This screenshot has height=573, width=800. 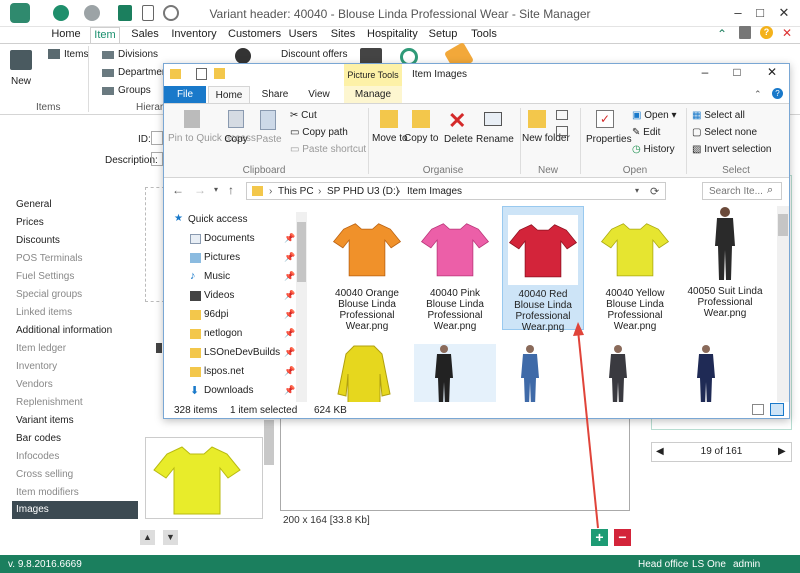 What do you see at coordinates (586, 425) in the screenshot?
I see `annotation-arrow` at bounding box center [586, 425].